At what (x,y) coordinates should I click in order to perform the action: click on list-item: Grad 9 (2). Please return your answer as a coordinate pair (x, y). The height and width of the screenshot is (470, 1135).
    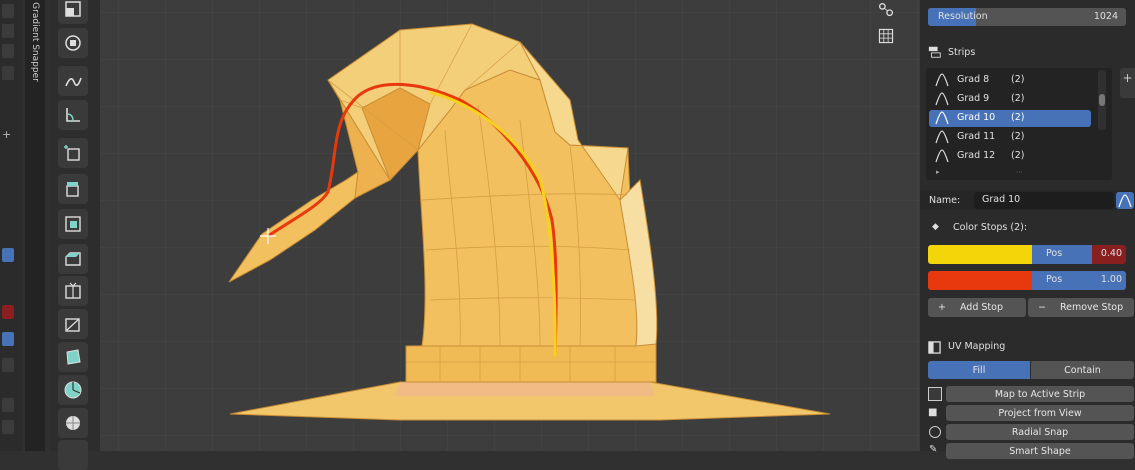
    Looking at the image, I should click on (1010, 99).